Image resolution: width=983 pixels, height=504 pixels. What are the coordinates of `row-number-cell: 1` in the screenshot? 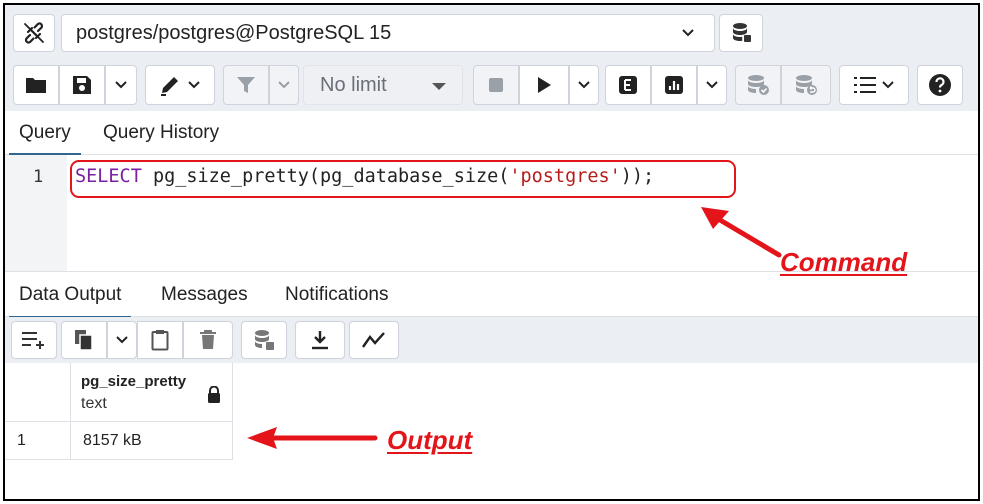 It's located at (38, 441).